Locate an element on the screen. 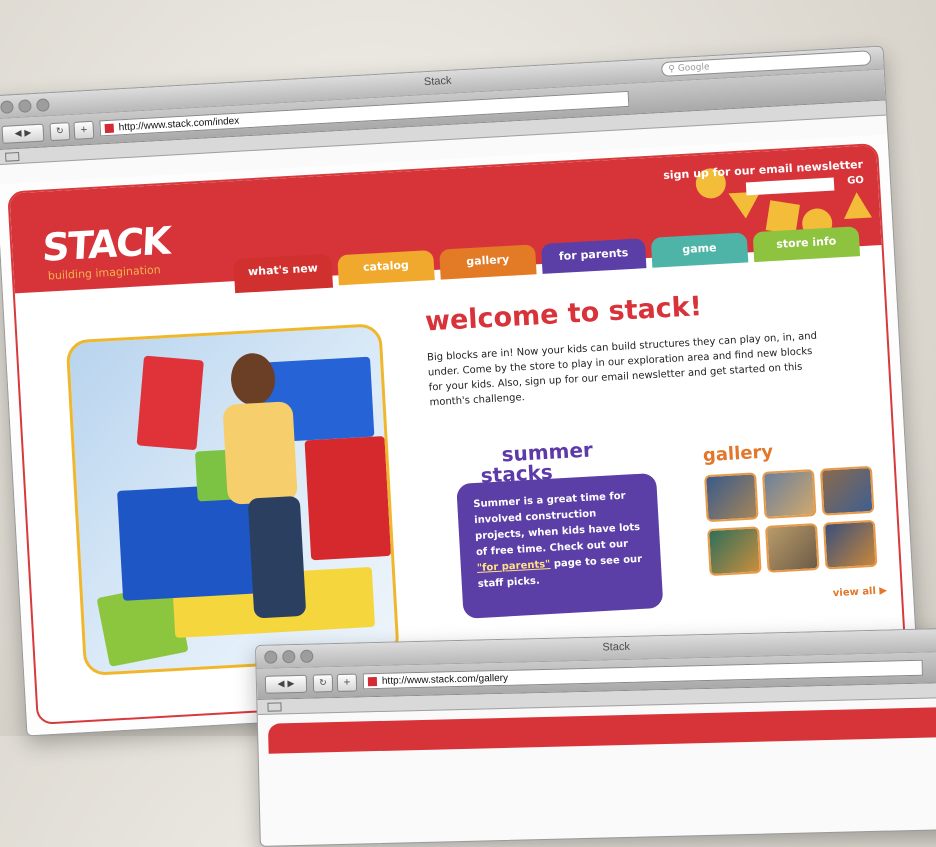 This screenshot has height=847, width=936. reload-button-2: ↻ is located at coordinates (323, 683).